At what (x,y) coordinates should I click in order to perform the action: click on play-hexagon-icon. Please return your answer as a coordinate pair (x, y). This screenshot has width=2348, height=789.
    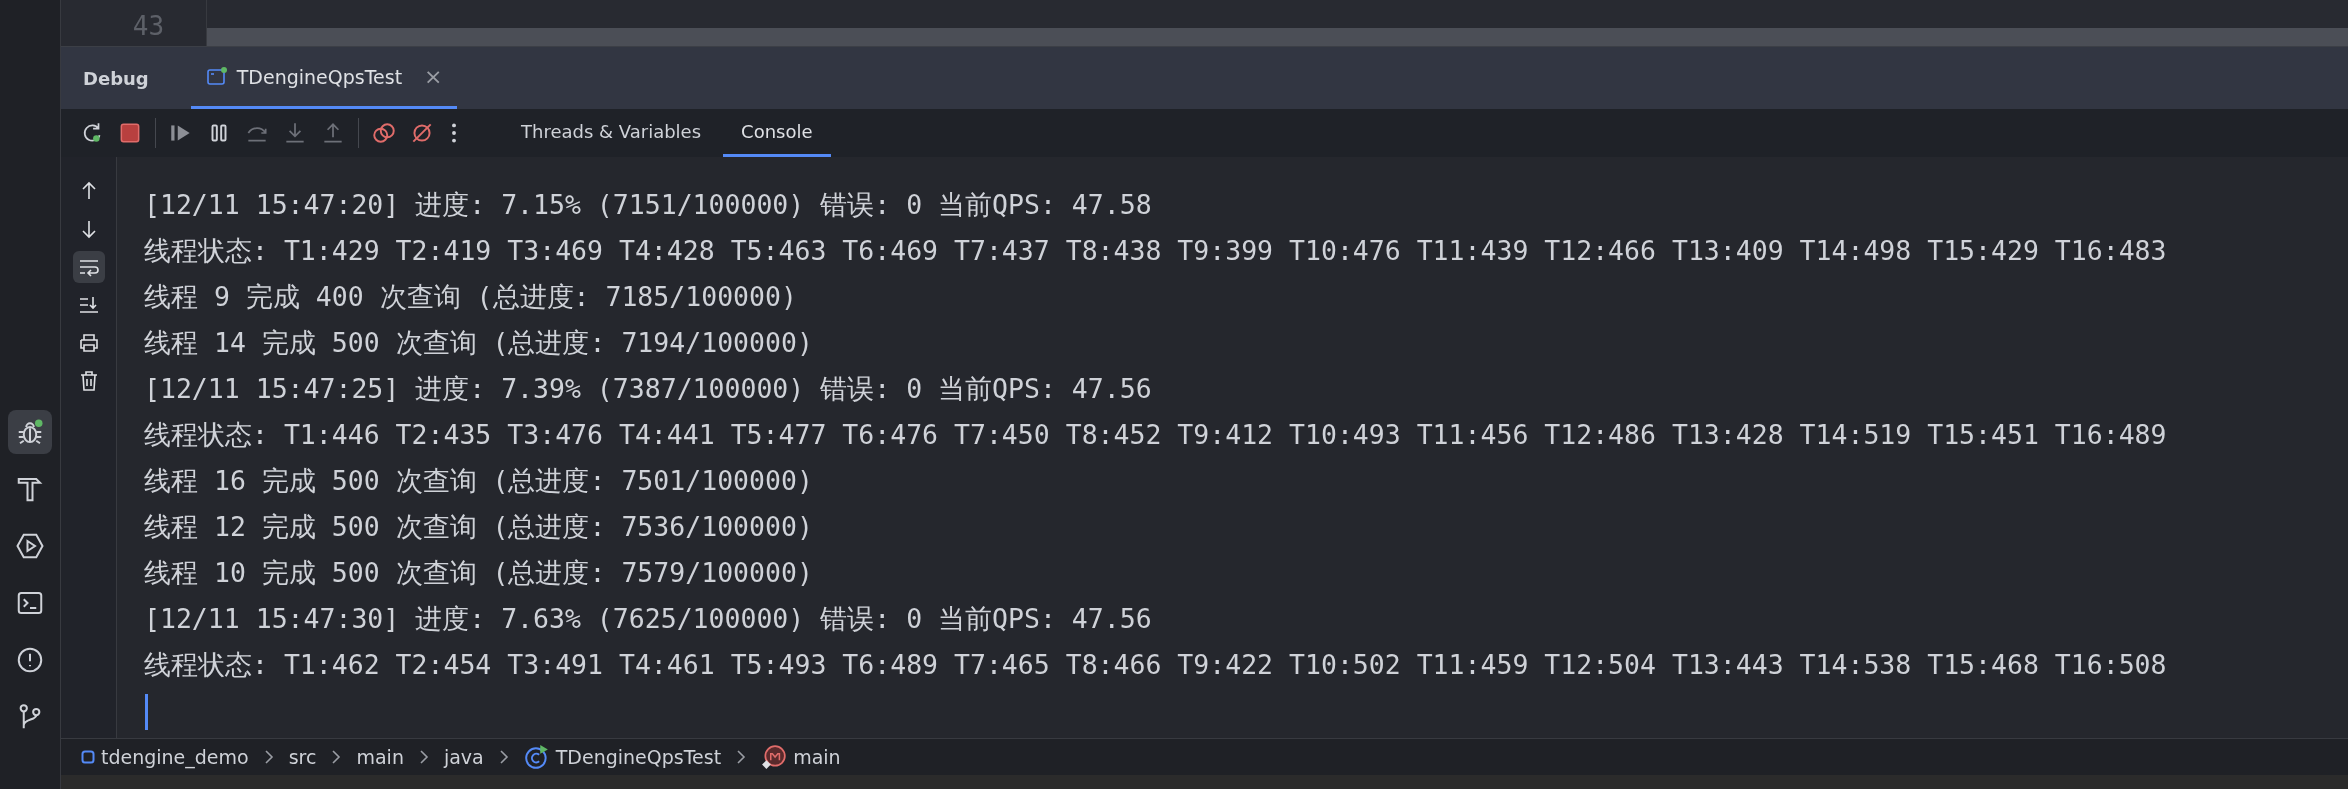
    Looking at the image, I should click on (30, 546).